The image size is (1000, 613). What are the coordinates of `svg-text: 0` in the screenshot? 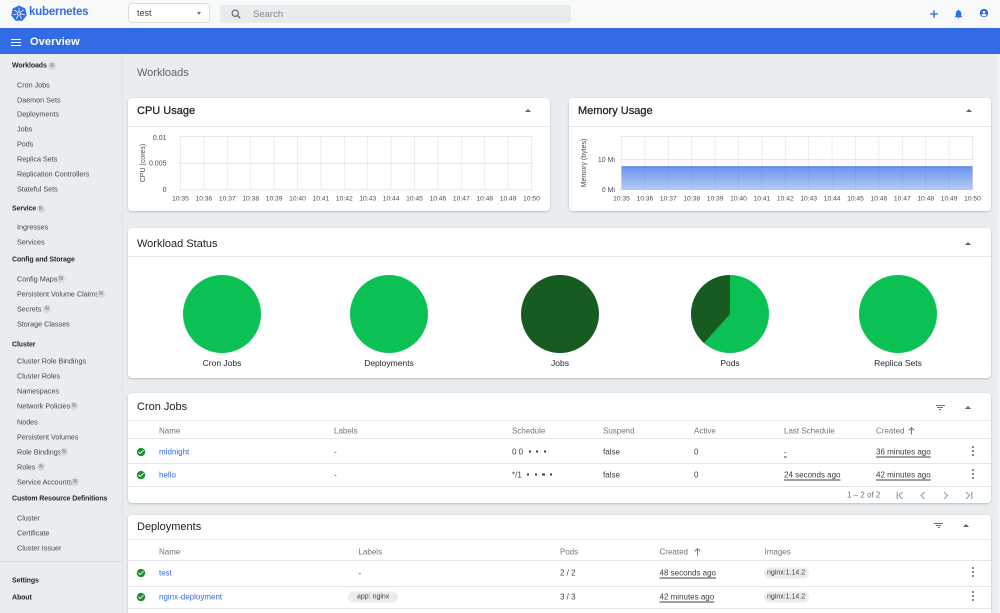 It's located at (165, 190).